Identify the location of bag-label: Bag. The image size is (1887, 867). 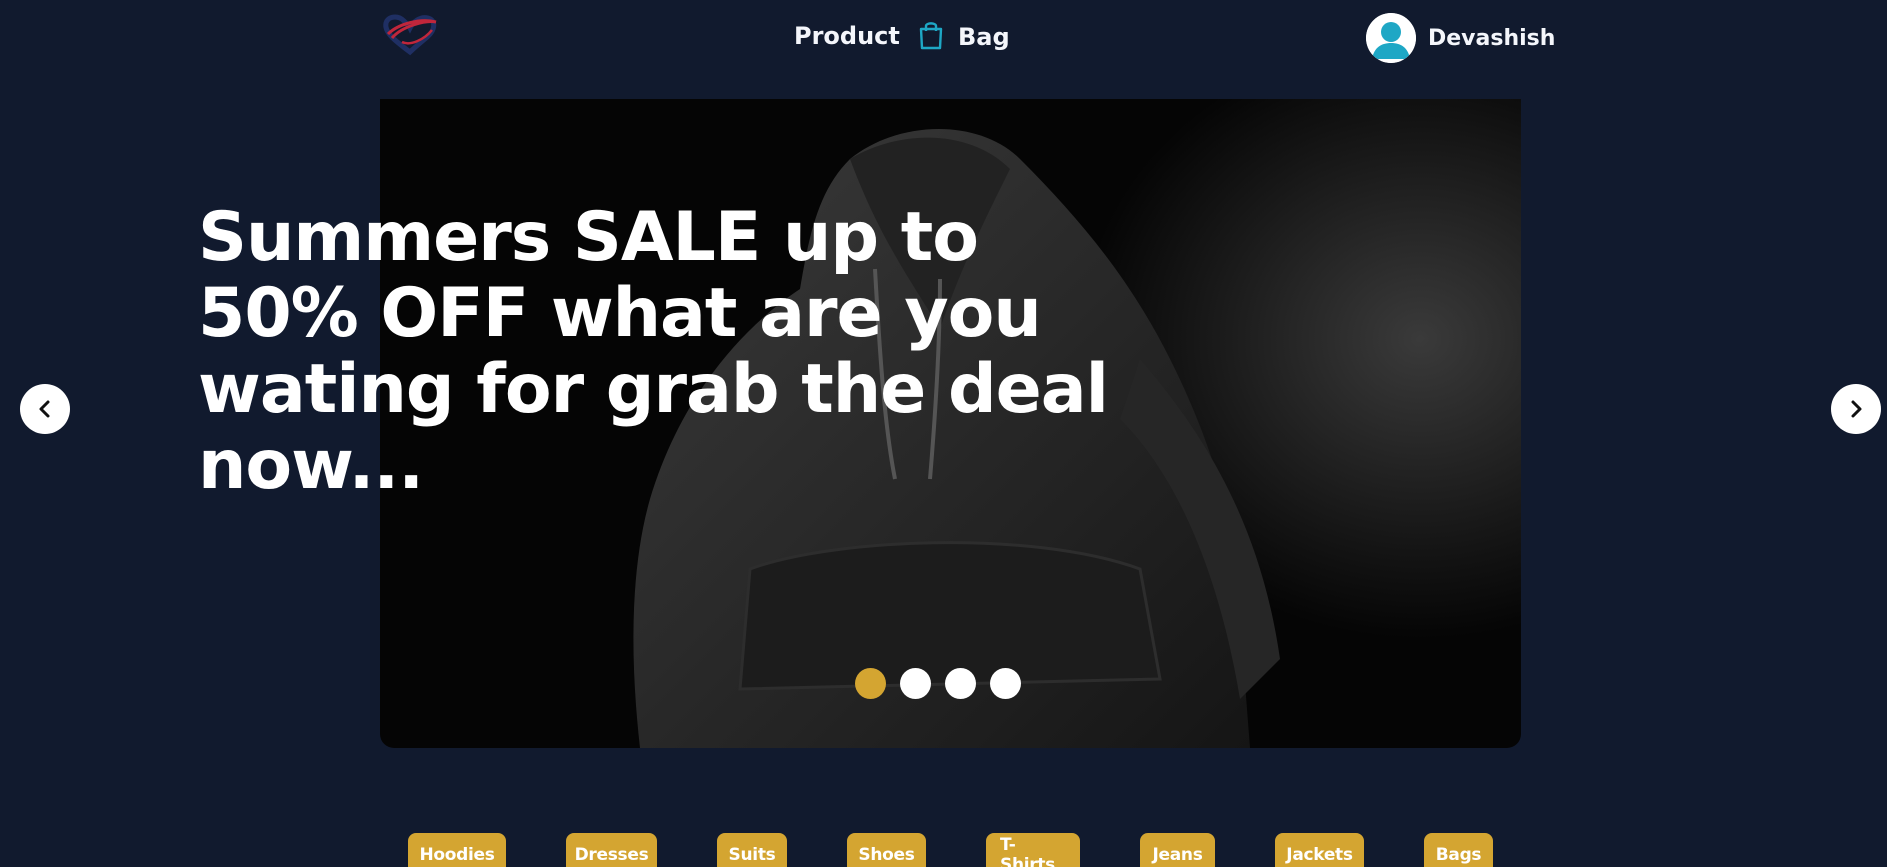
(984, 37).